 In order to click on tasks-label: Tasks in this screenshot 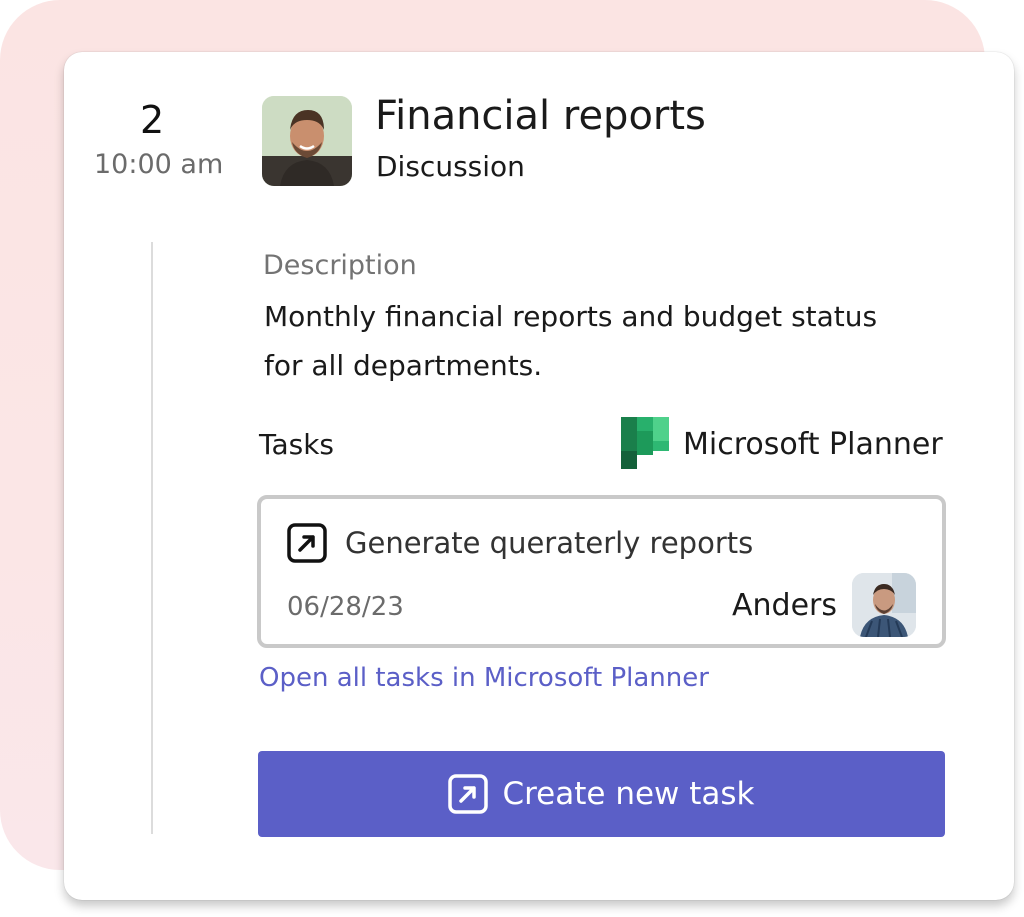, I will do `click(297, 444)`.